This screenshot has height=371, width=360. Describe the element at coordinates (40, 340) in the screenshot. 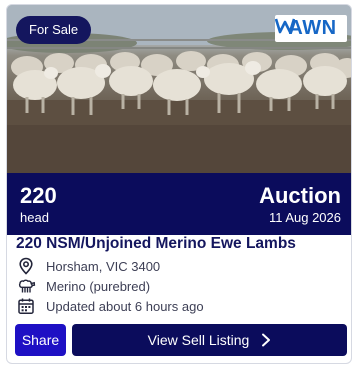

I see `share-button: Share` at that location.